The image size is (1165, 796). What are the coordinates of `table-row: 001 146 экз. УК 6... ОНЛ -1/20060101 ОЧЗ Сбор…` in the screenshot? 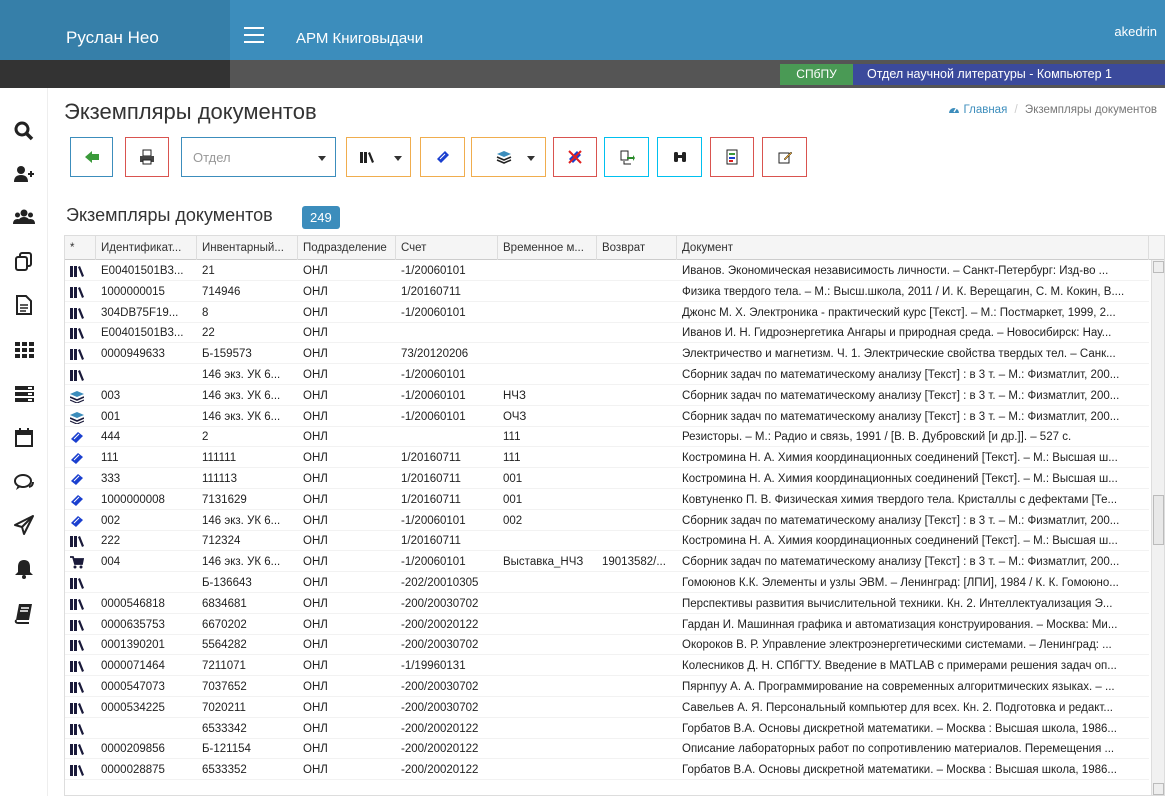 It's located at (607, 417).